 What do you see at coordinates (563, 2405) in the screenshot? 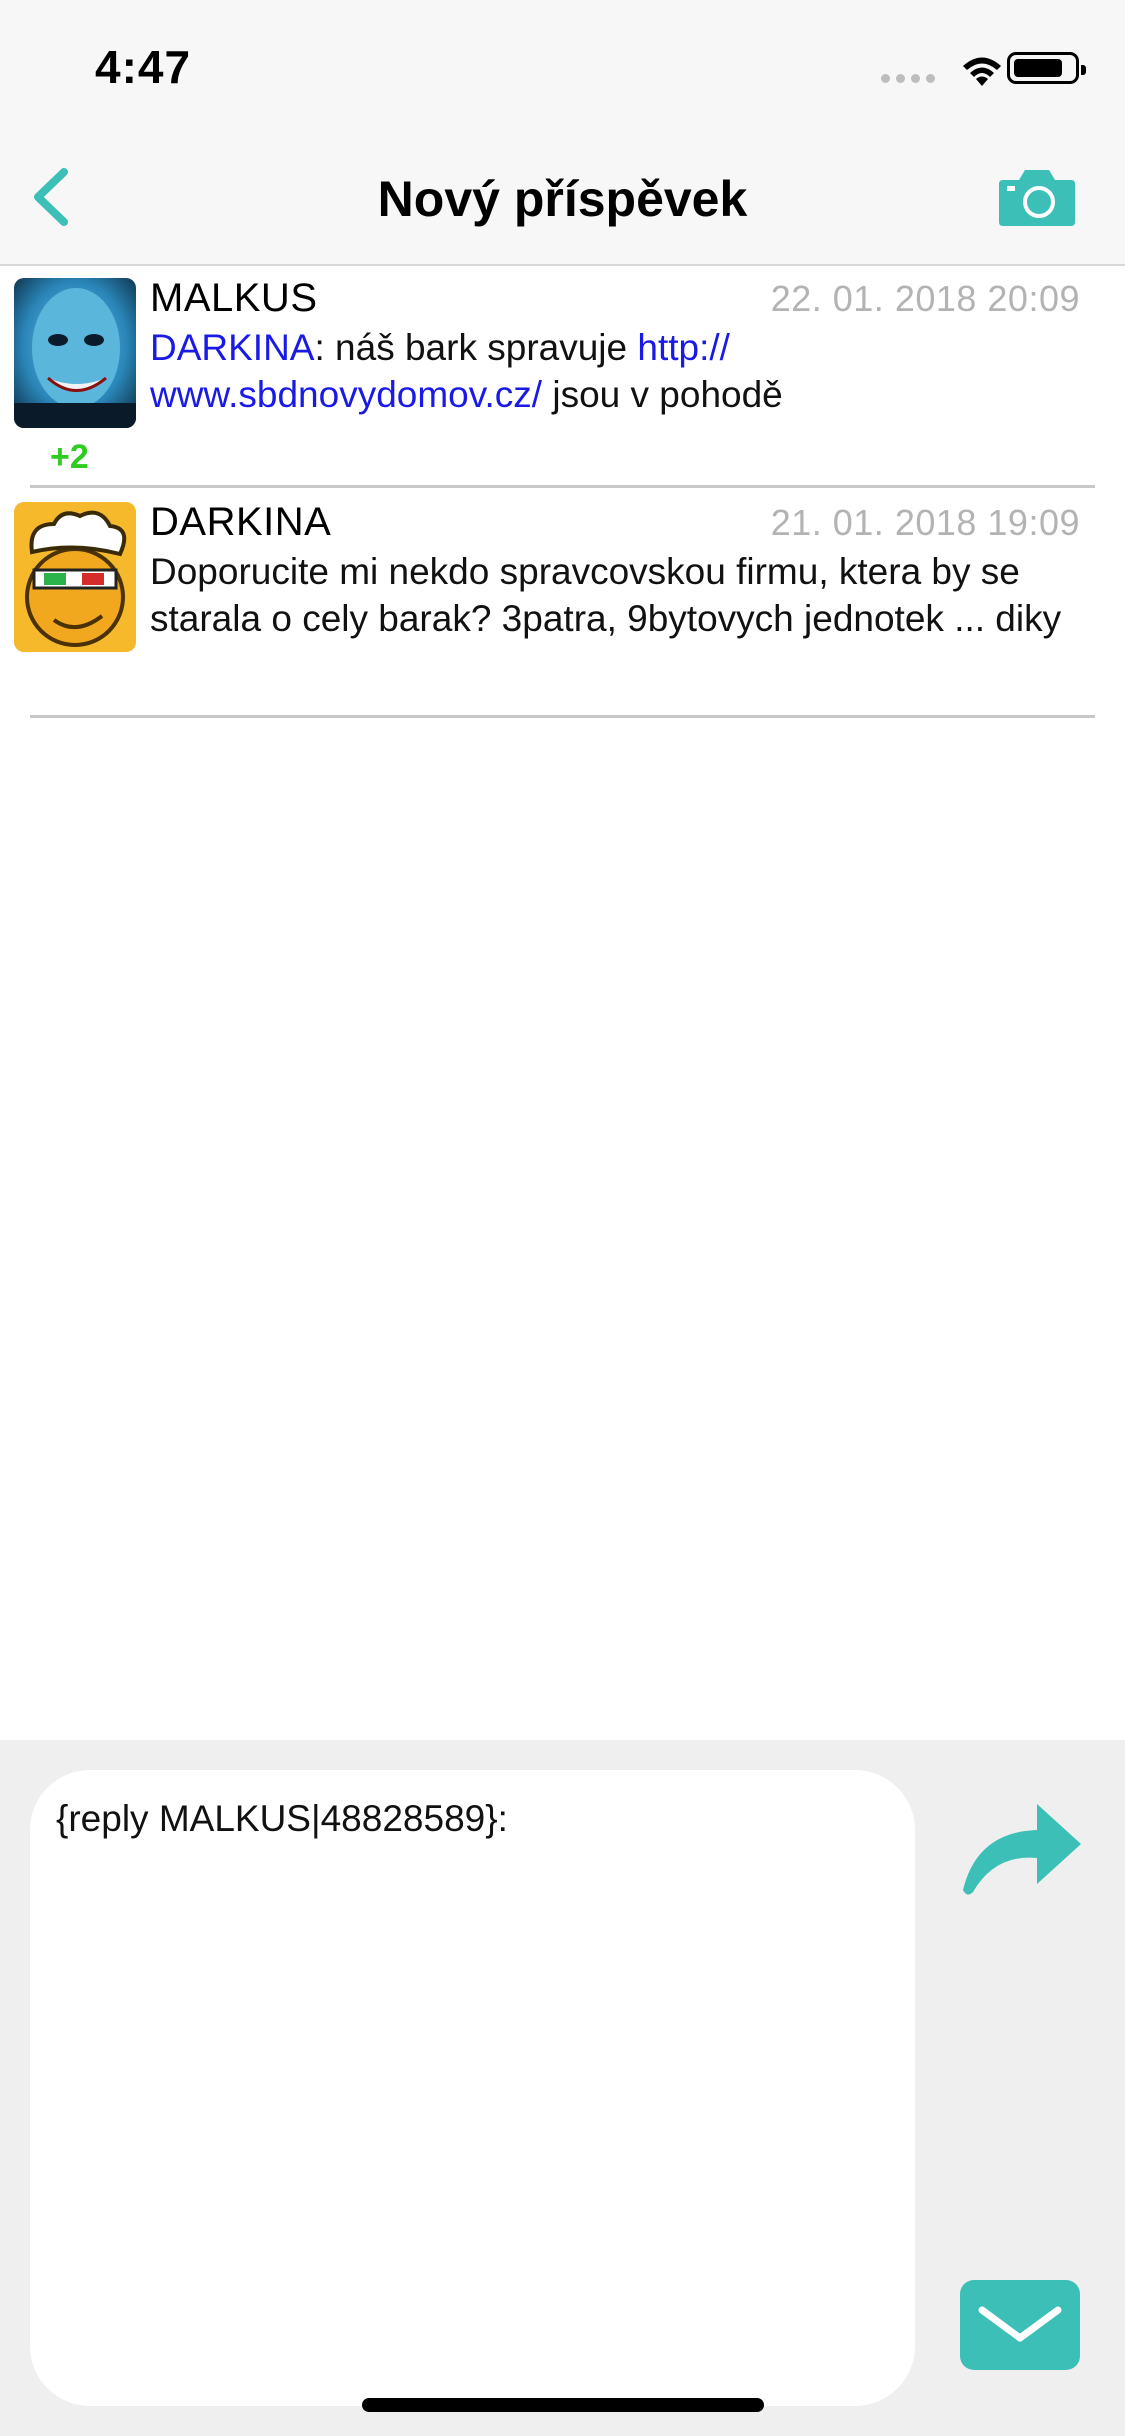
I see `home-indicator` at bounding box center [563, 2405].